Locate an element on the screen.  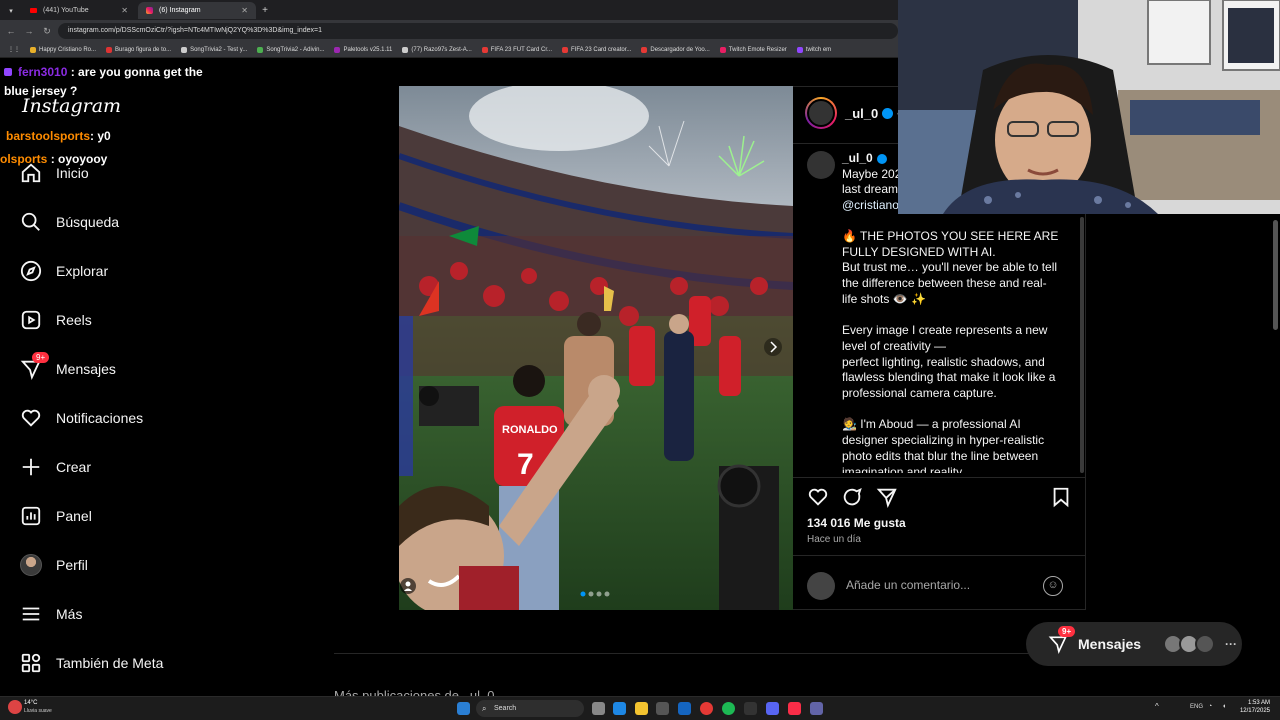
taskview-icon is located at coordinates (598, 708).